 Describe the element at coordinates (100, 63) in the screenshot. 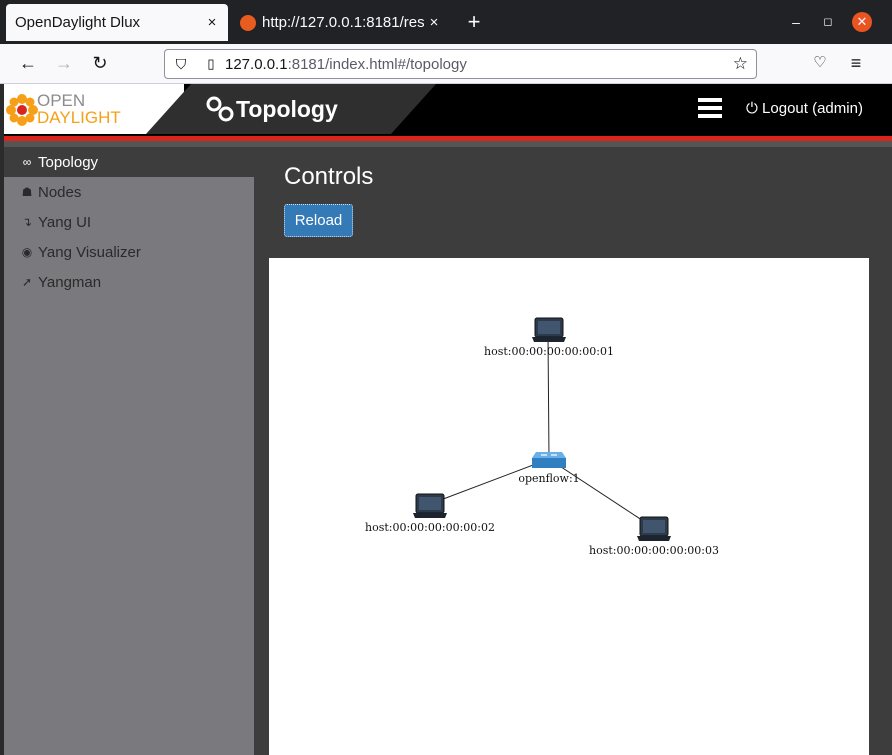

I see `reload-page-icon: ↻` at that location.